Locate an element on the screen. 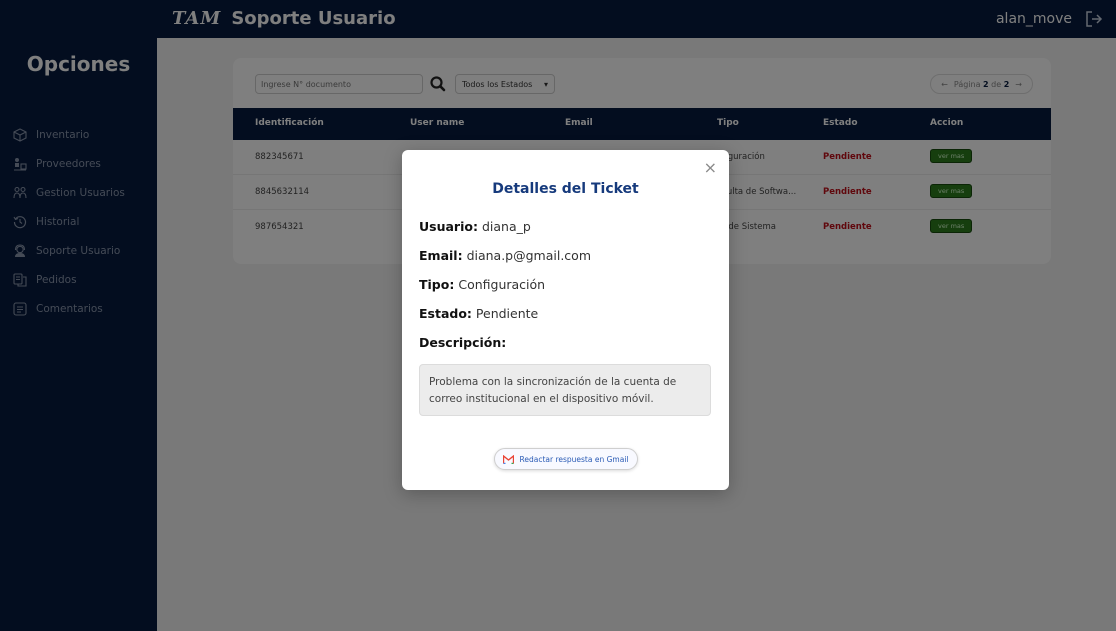  gmail-reply-button: Redactar respuesta en Gmail is located at coordinates (566, 459).